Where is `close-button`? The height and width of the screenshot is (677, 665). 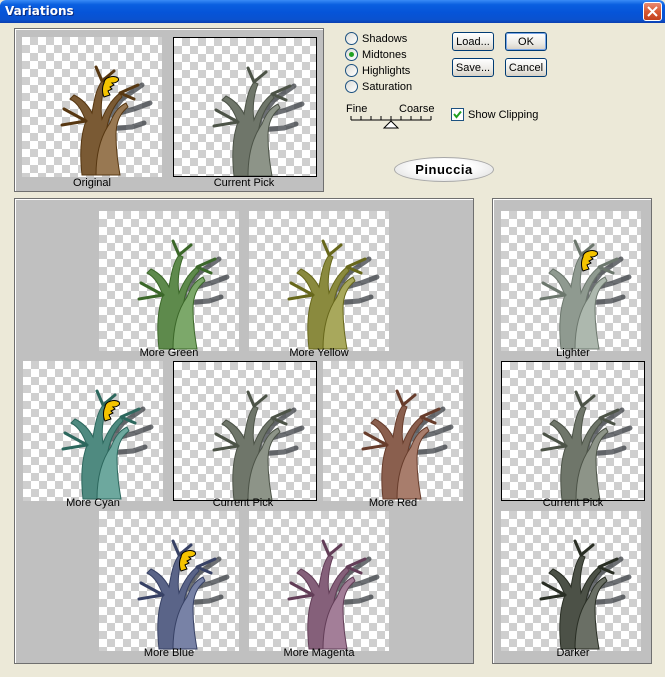 close-button is located at coordinates (652, 11).